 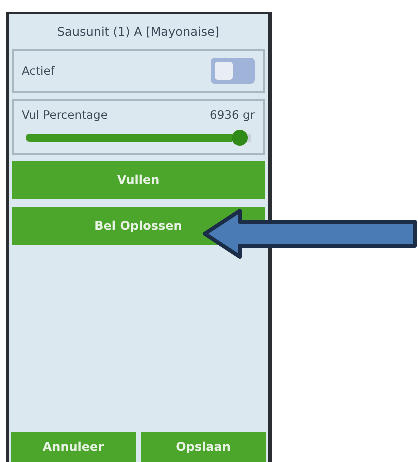 What do you see at coordinates (138, 32) in the screenshot?
I see `screen-title: Sausunit (1) A [Mayonaise]` at bounding box center [138, 32].